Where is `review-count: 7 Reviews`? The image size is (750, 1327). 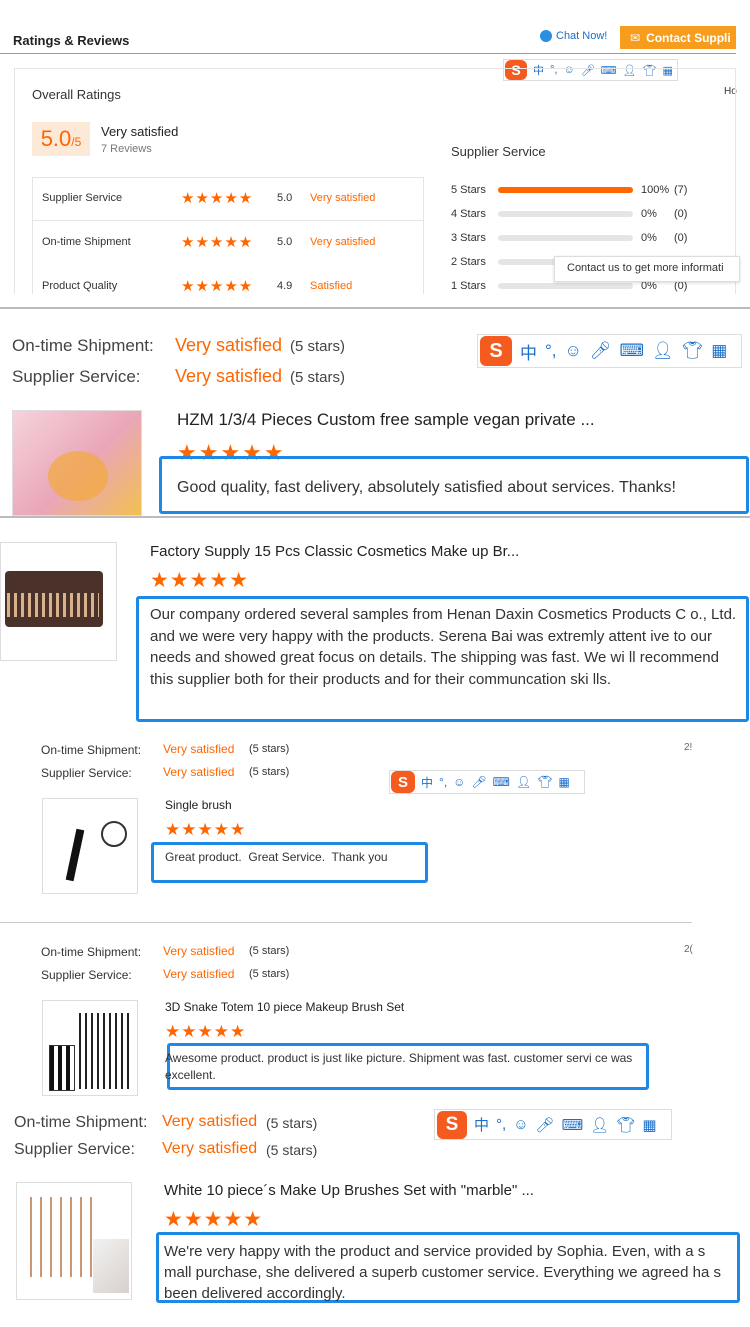
review-count: 7 Reviews is located at coordinates (126, 149).